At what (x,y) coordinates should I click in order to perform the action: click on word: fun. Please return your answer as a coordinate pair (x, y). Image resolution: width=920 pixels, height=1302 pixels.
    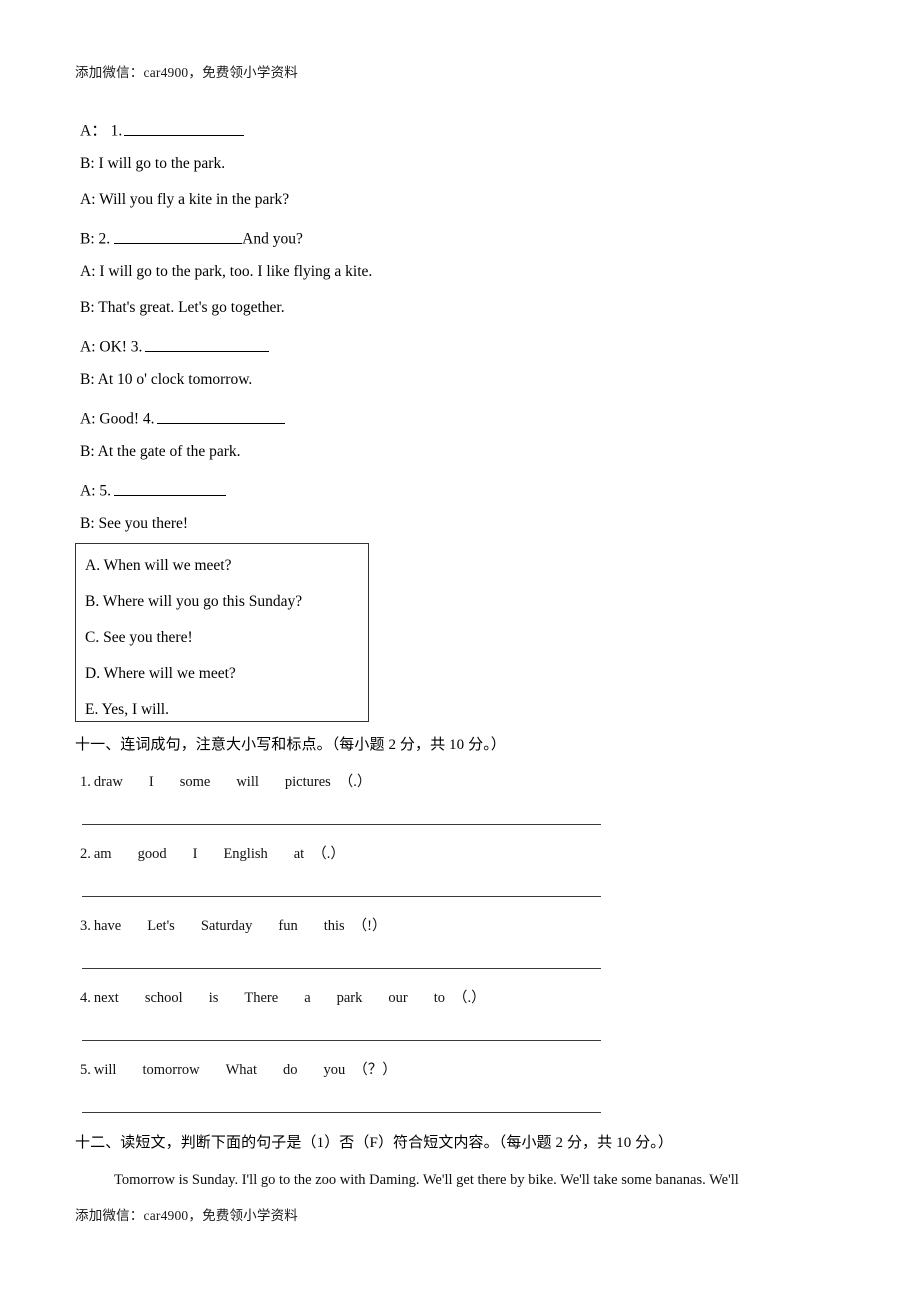
    Looking at the image, I should click on (288, 926).